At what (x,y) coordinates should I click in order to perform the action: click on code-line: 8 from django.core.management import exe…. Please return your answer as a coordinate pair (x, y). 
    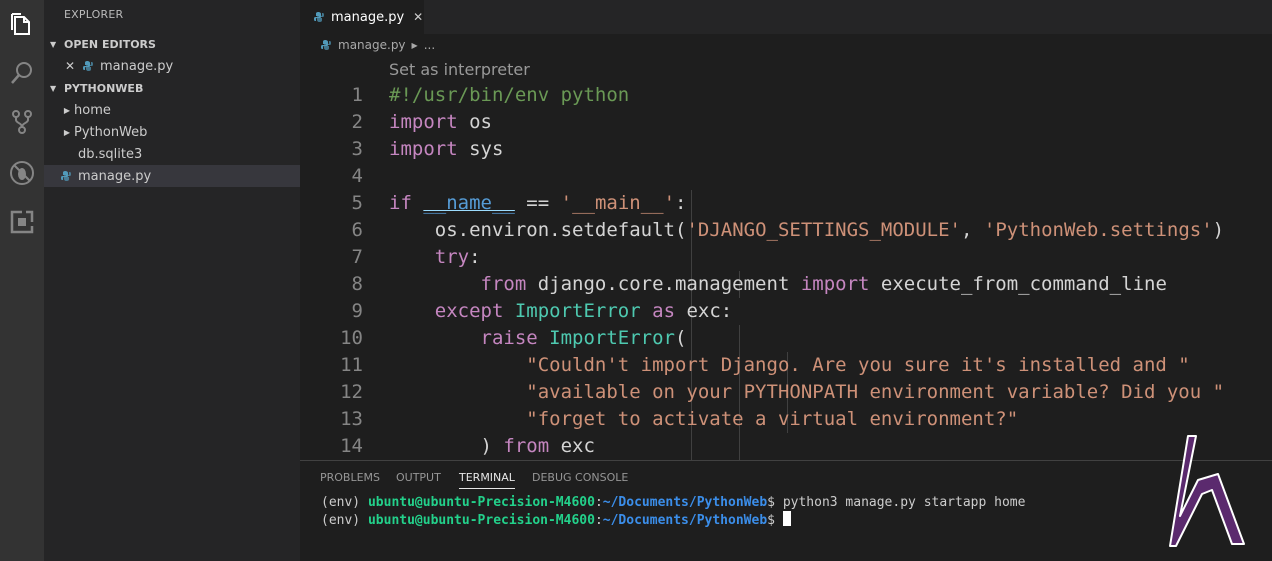
    Looking at the image, I should click on (759, 284).